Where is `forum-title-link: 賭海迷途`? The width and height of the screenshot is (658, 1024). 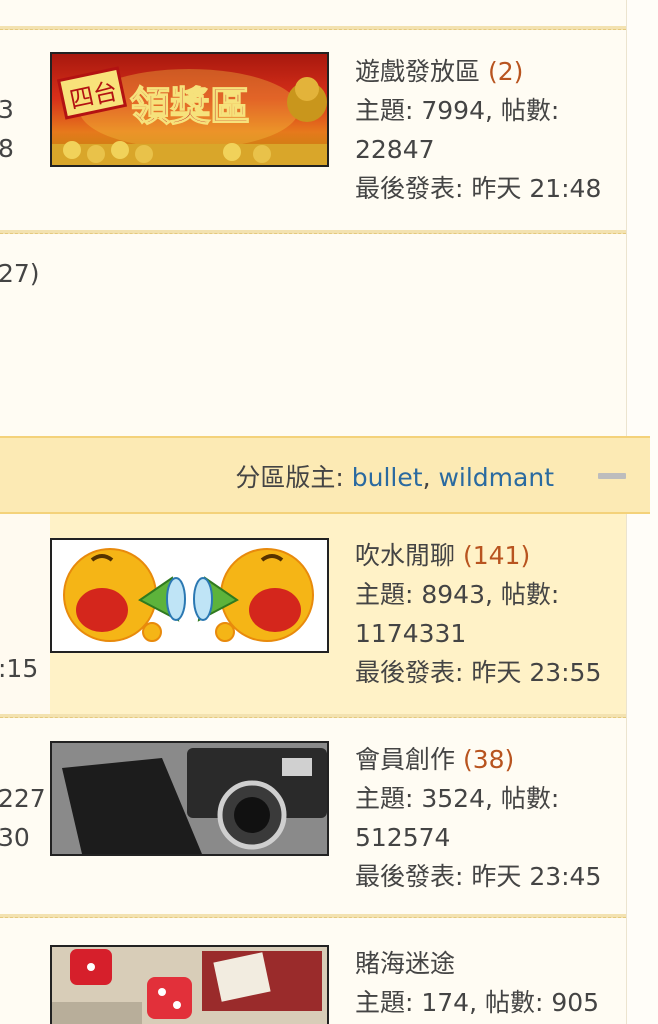
forum-title-link: 賭海迷途 is located at coordinates (405, 963).